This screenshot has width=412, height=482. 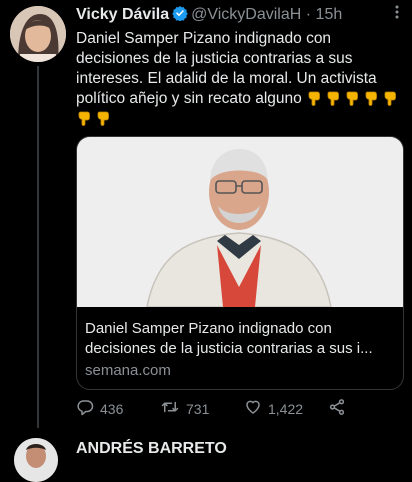 I want to click on avatar-photo, so click(x=38, y=34).